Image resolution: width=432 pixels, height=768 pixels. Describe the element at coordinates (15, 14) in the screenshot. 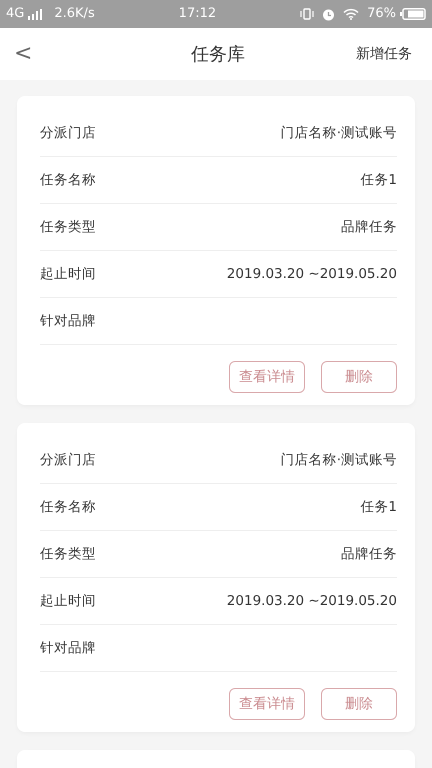

I see `network-label: 4G` at that location.